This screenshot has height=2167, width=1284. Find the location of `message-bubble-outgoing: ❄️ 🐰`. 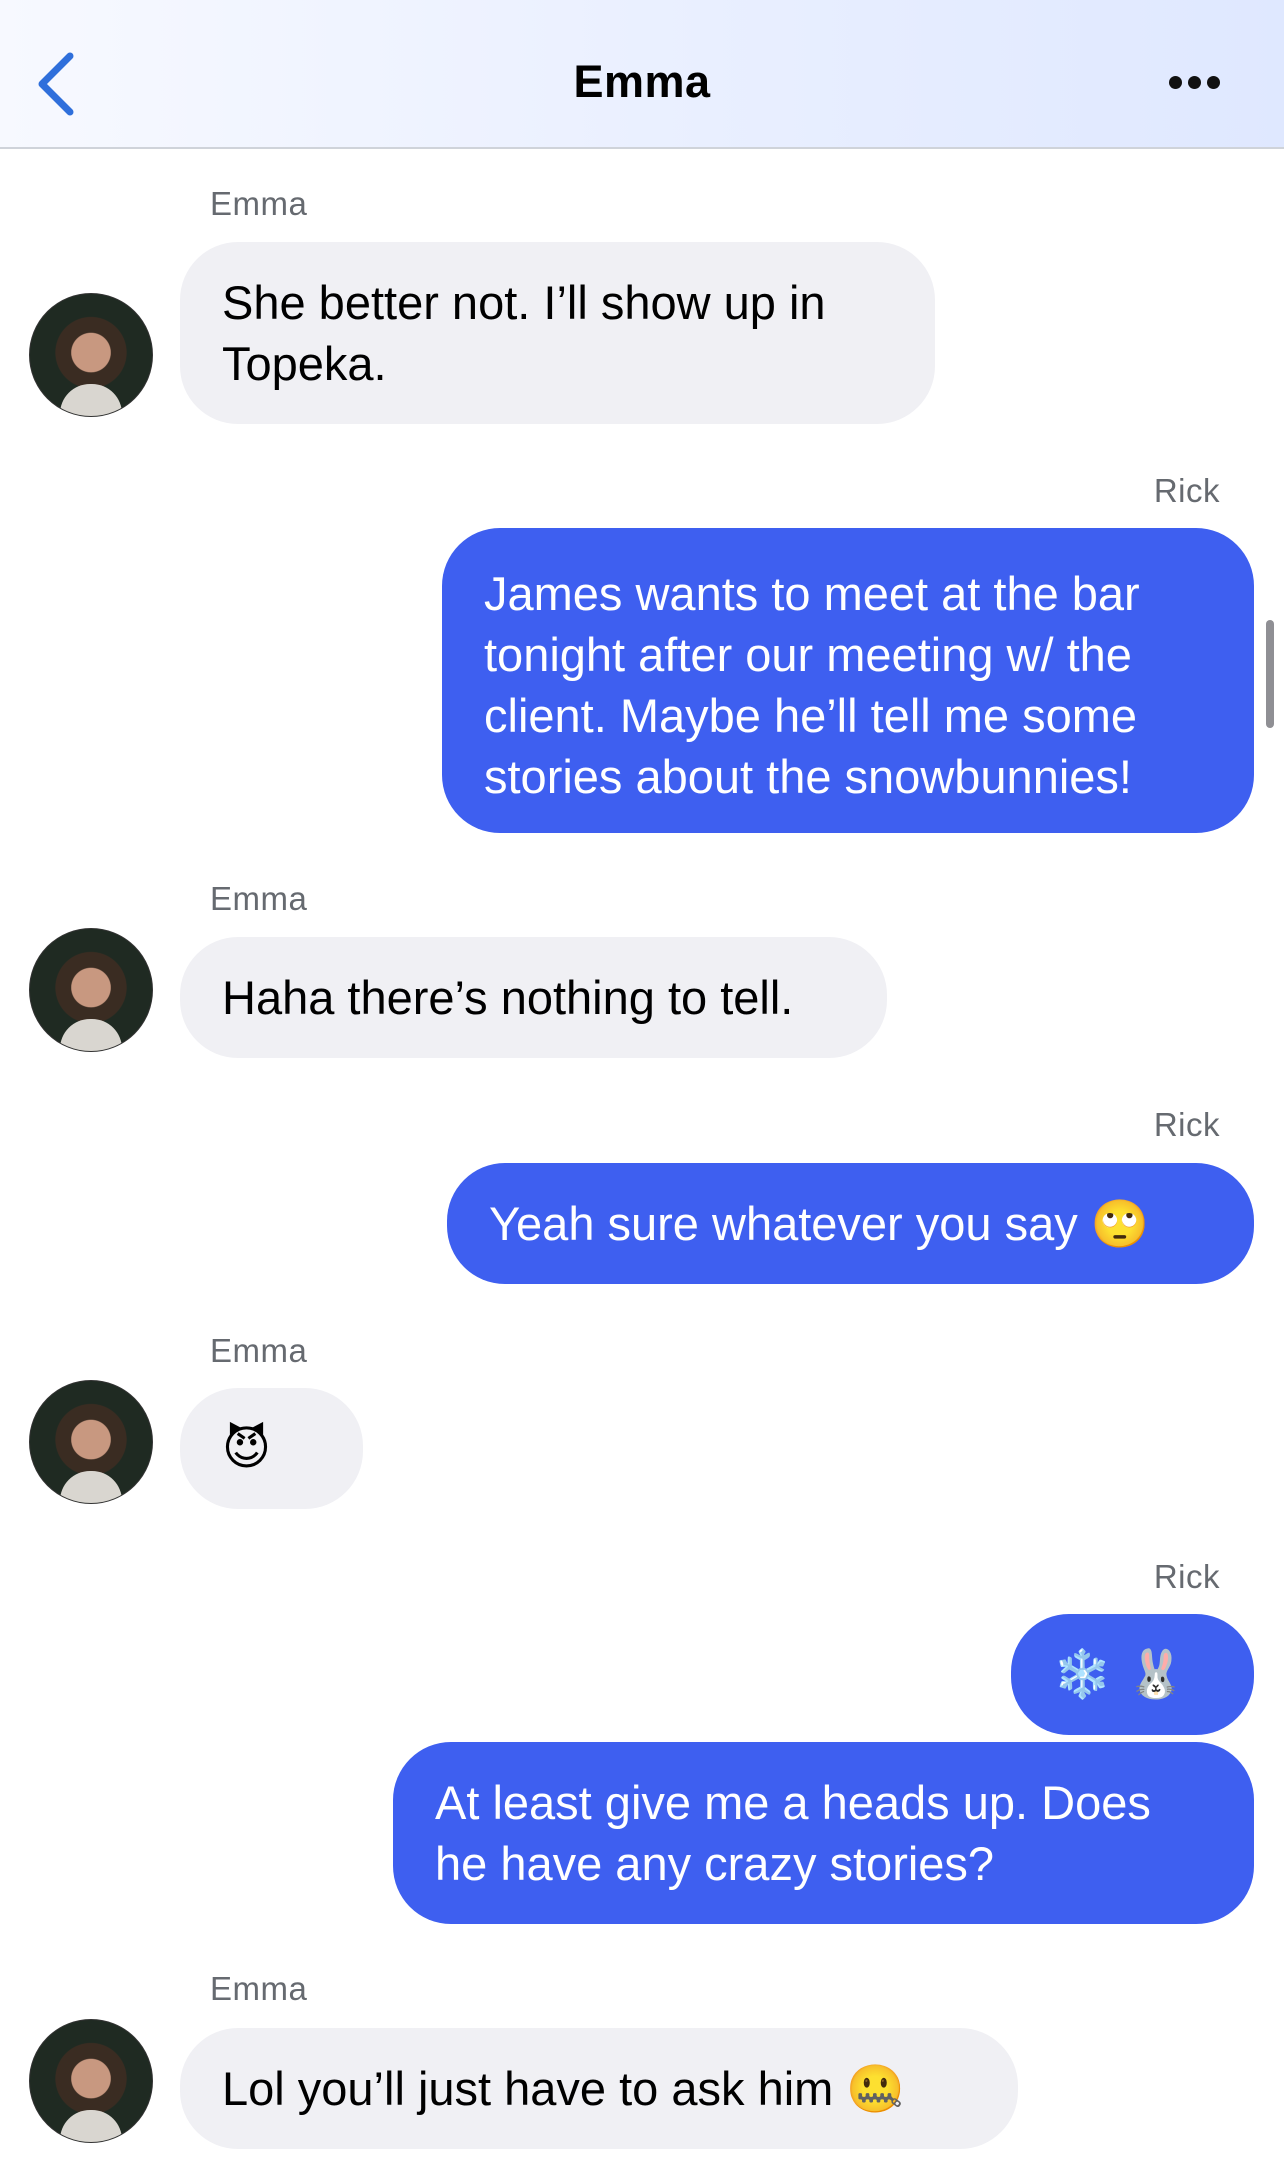

message-bubble-outgoing: ❄️ 🐰 is located at coordinates (1132, 1674).